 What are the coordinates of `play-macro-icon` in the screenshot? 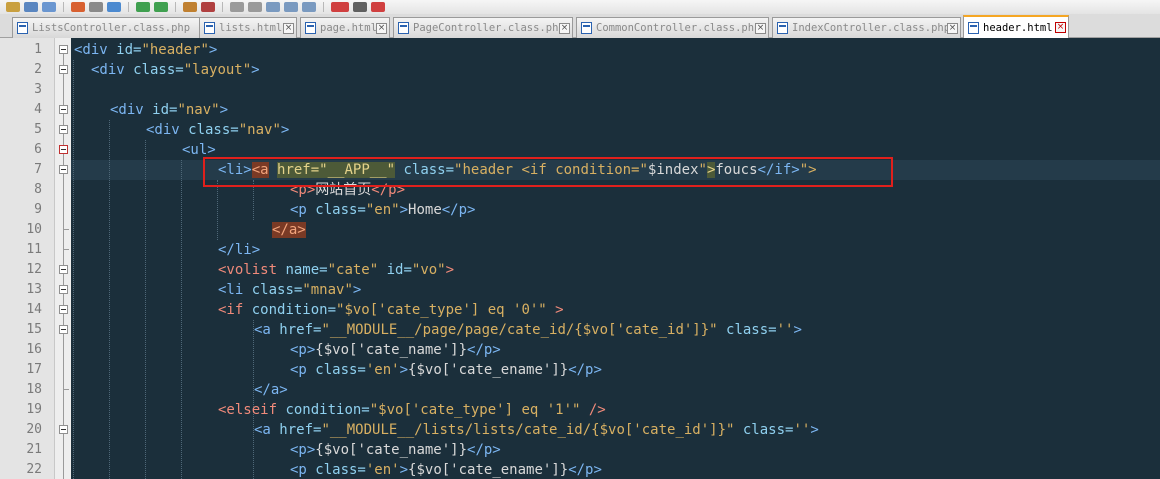 It's located at (378, 7).